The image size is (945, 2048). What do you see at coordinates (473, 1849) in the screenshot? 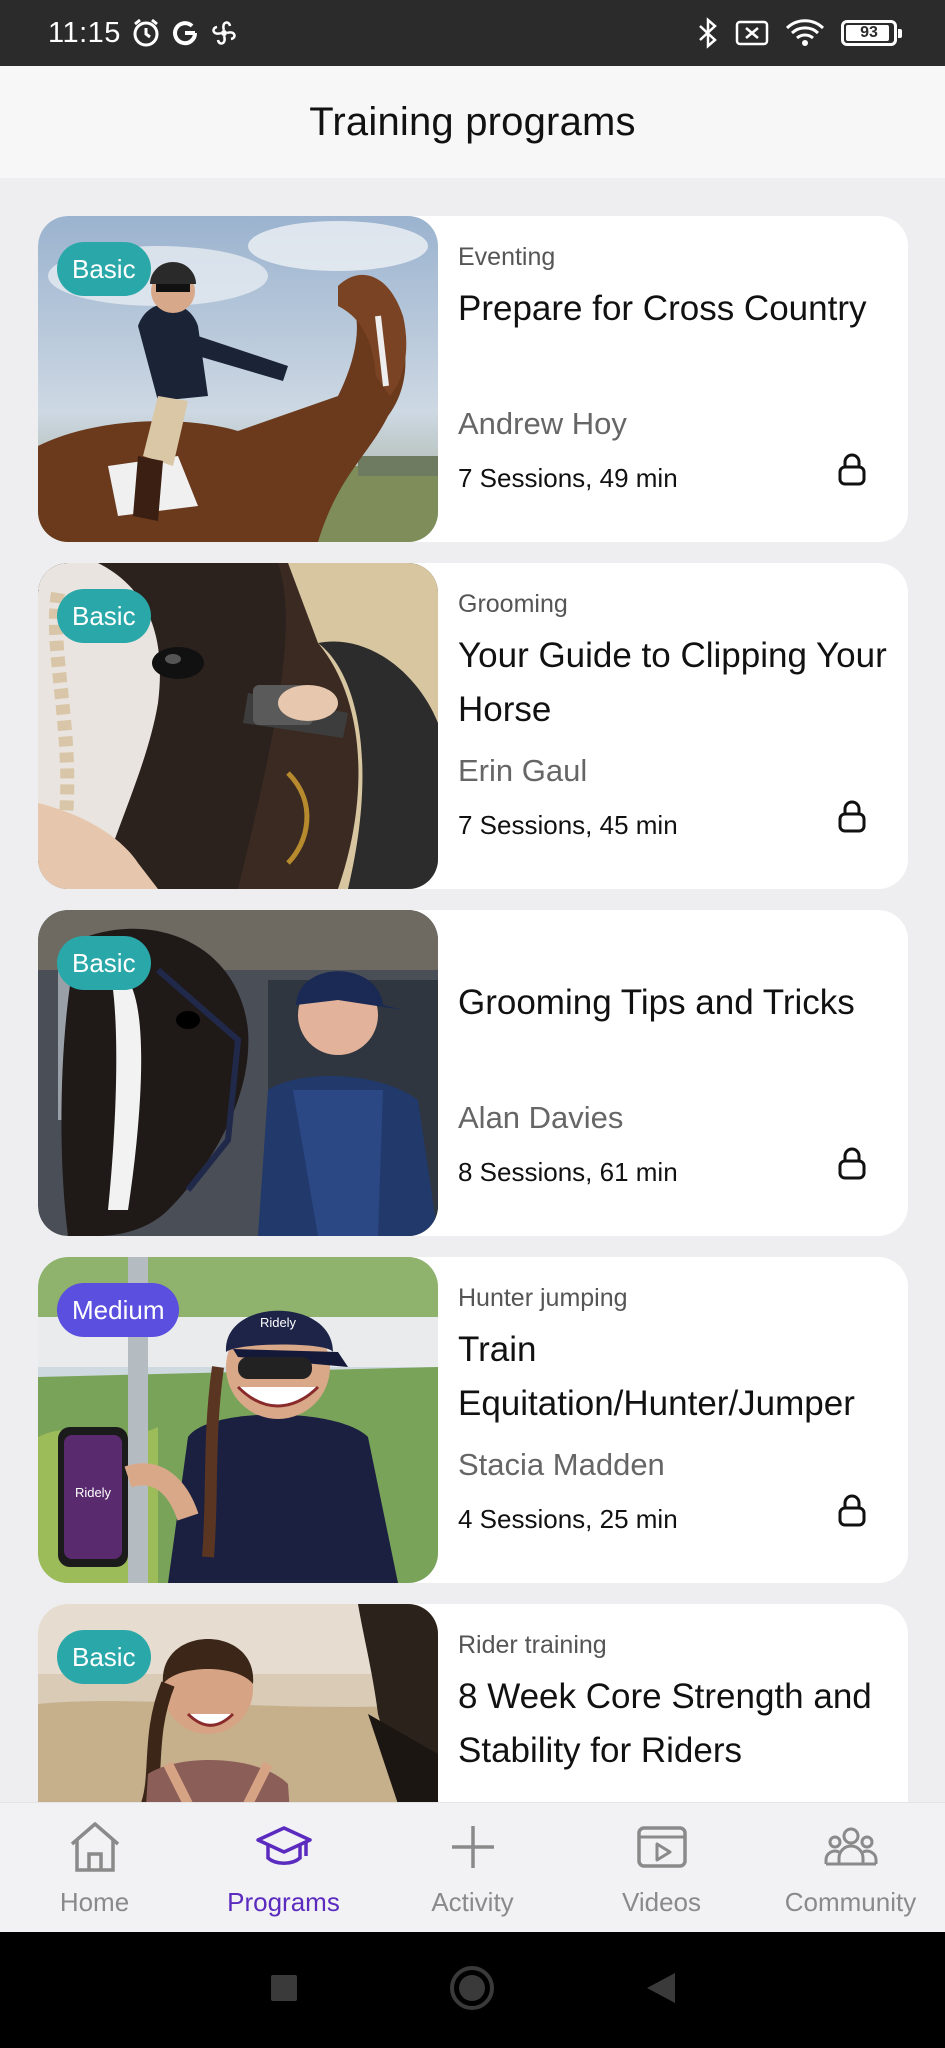
I see `plus-icon` at bounding box center [473, 1849].